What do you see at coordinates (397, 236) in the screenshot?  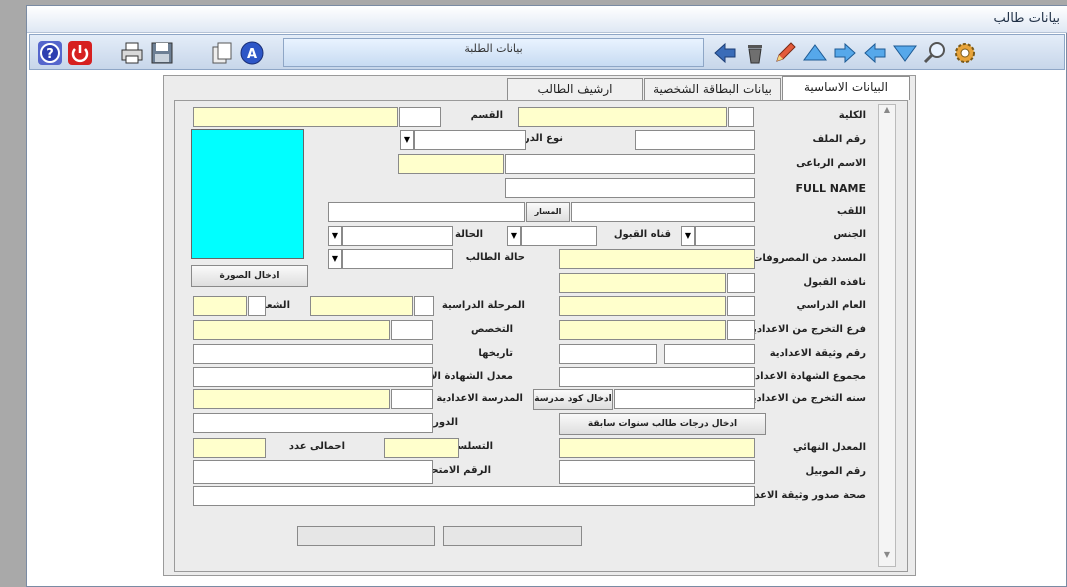 I see `status-field` at bounding box center [397, 236].